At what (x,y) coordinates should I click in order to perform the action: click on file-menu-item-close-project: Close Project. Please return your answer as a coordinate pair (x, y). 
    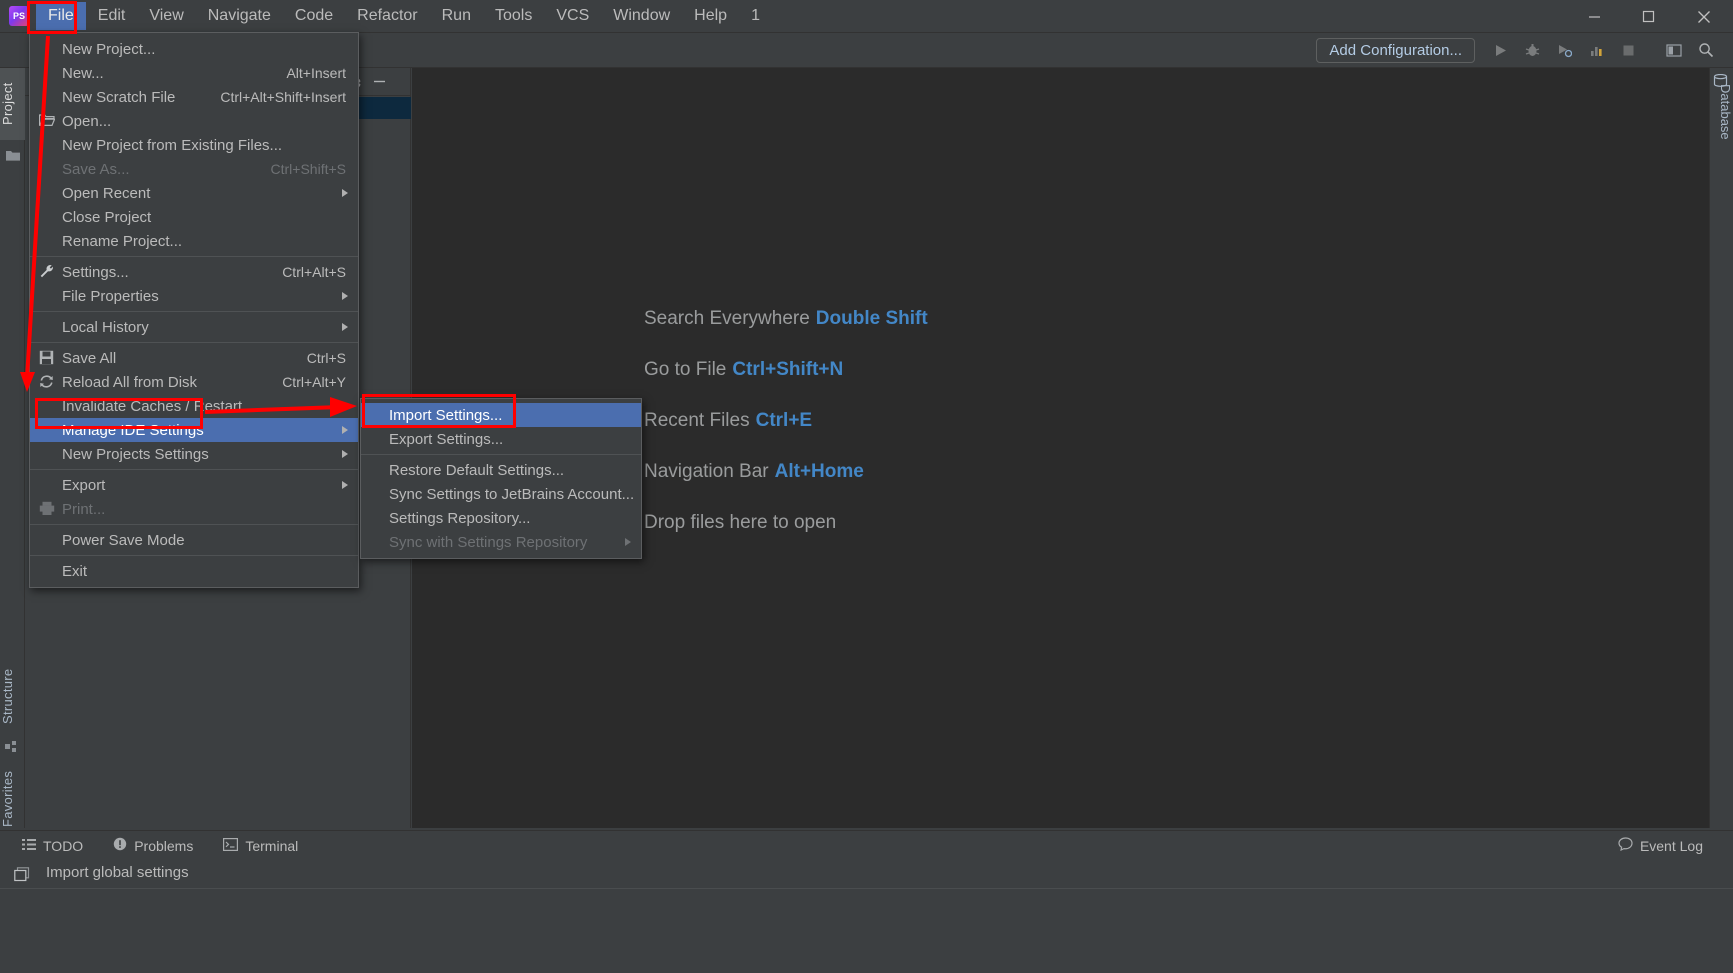
    Looking at the image, I should click on (194, 217).